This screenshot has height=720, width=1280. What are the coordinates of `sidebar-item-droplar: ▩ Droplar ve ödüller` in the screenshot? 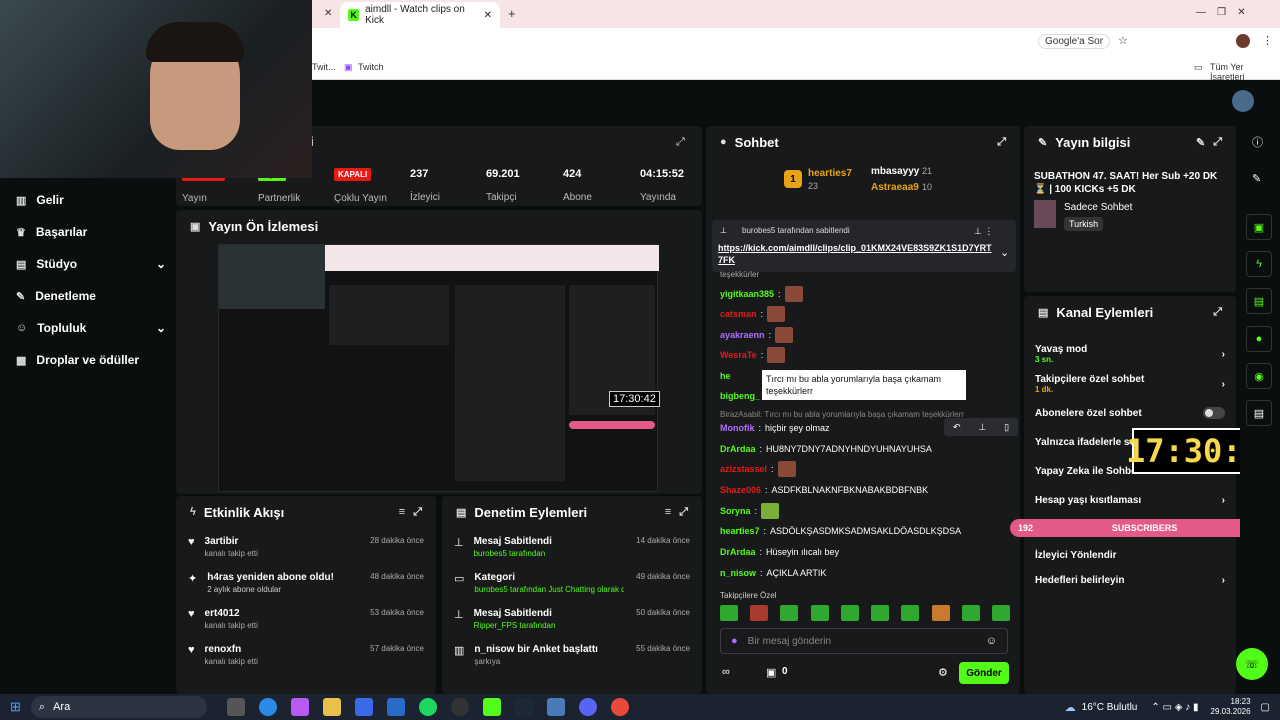 It's located at (91, 360).